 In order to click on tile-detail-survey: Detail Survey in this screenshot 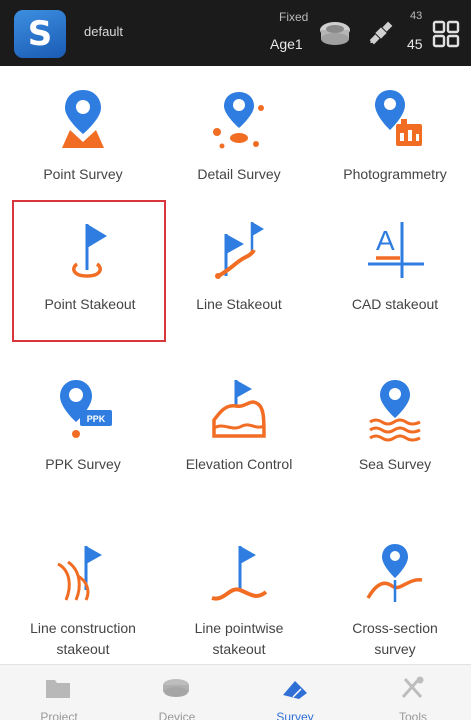, I will do `click(239, 147)`.